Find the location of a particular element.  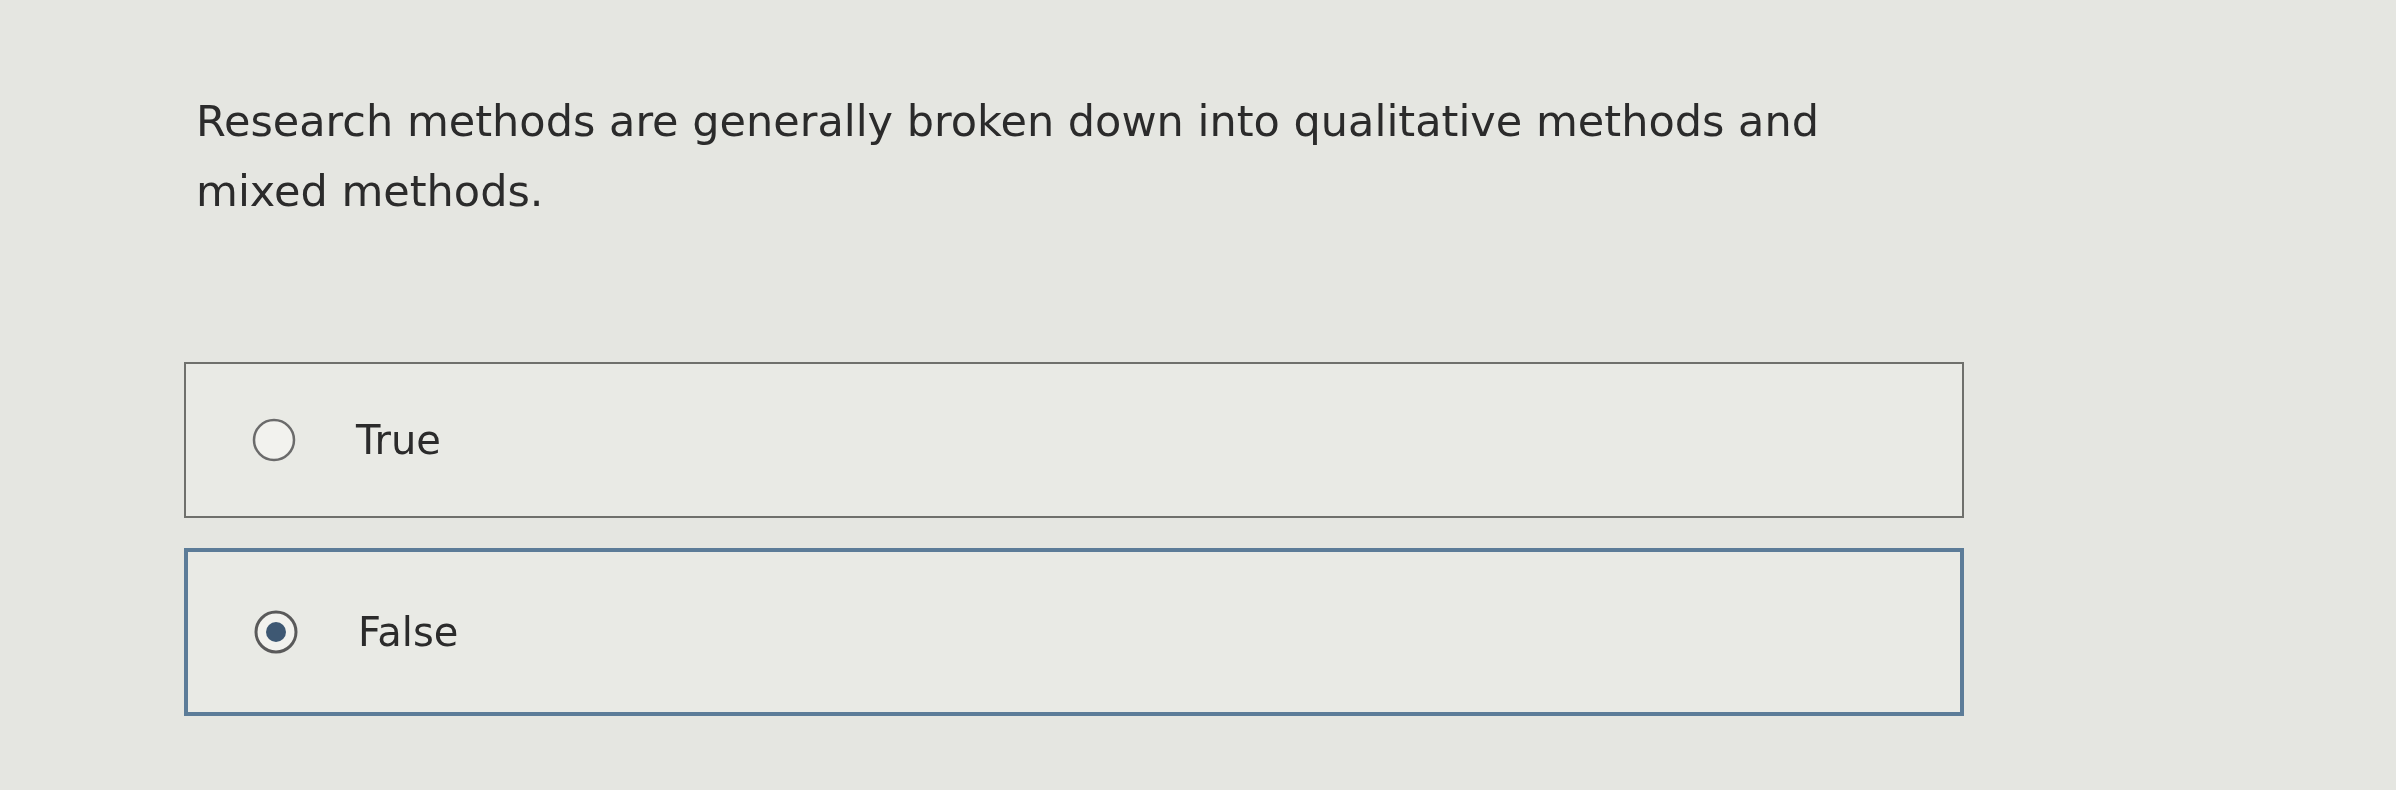

question-text: Research methods are generally broken down into qualitative methods and mixed methods. is located at coordinates (1008, 156).